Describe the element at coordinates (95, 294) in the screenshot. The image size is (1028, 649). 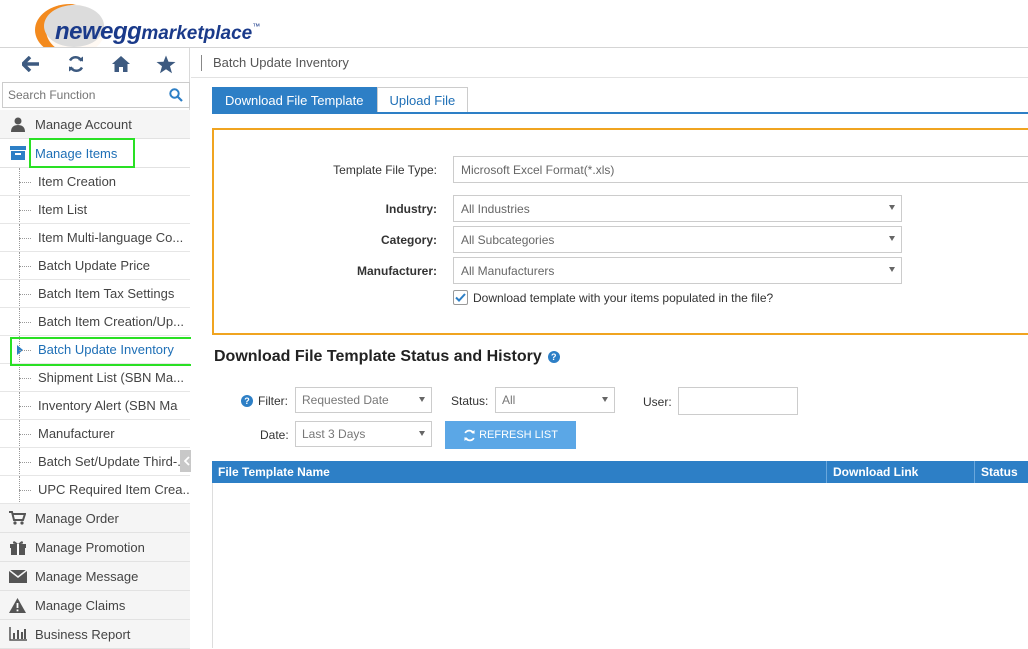
I see `sidebar-subitem-batch-item-tax: Batch Item Tax Settings` at that location.